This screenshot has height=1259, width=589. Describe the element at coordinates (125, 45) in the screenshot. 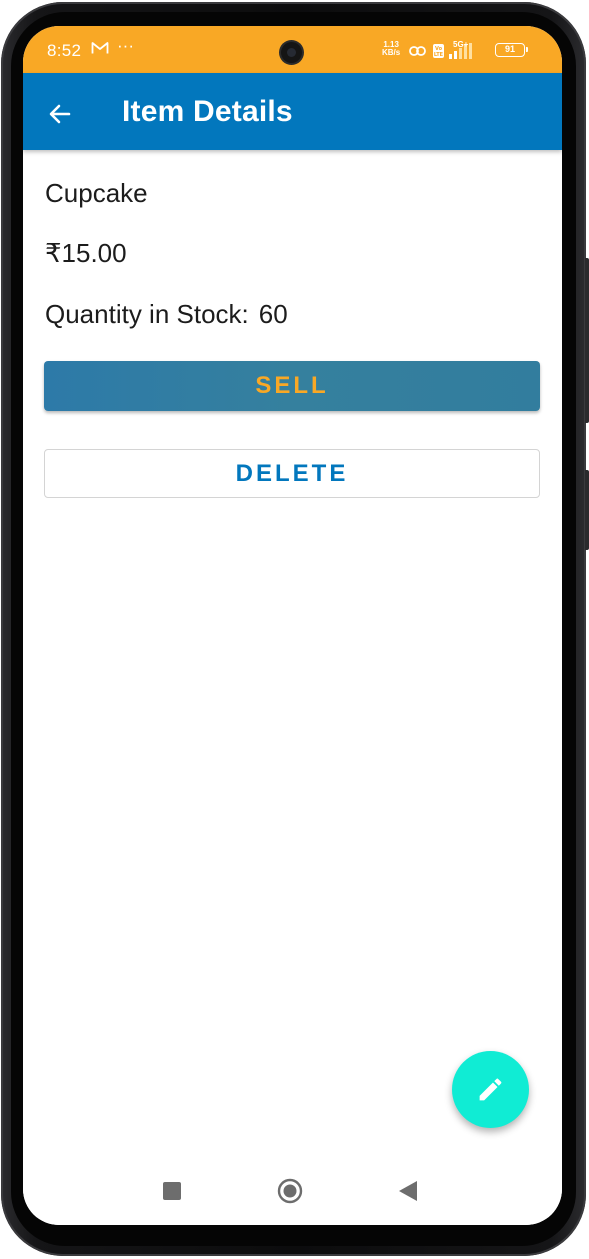

I see `more-notifications-icon: ···` at that location.